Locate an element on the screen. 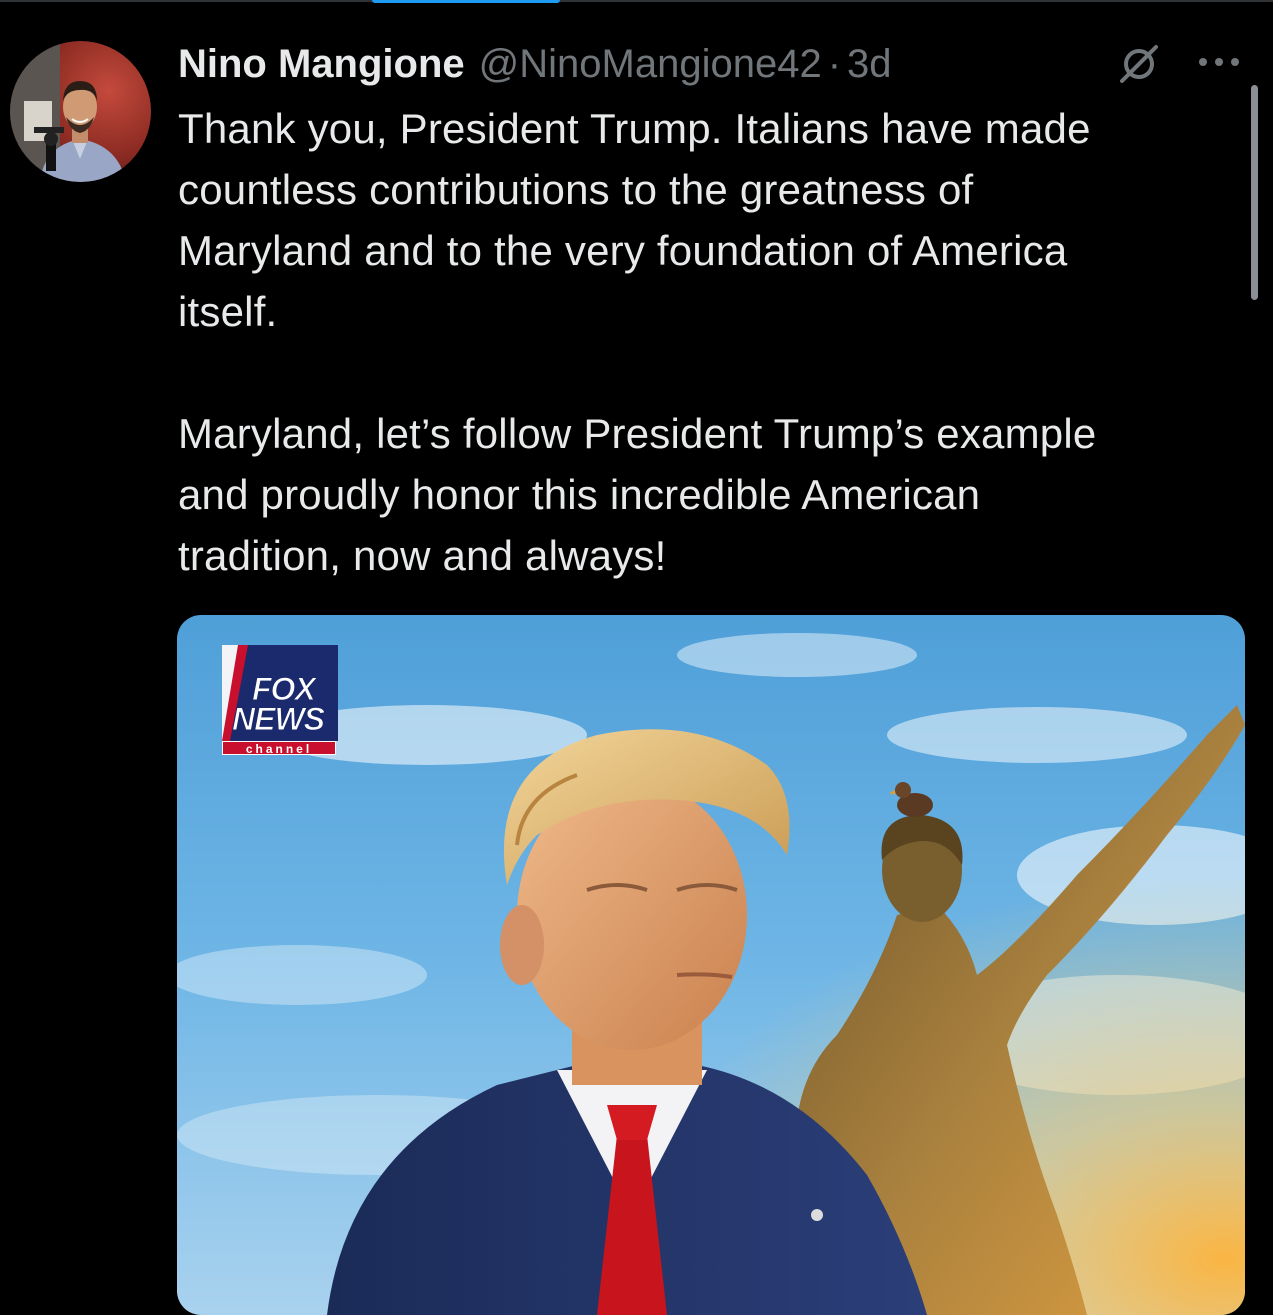 The height and width of the screenshot is (1315, 1273). author-display-name: Nino Mangione is located at coordinates (321, 64).